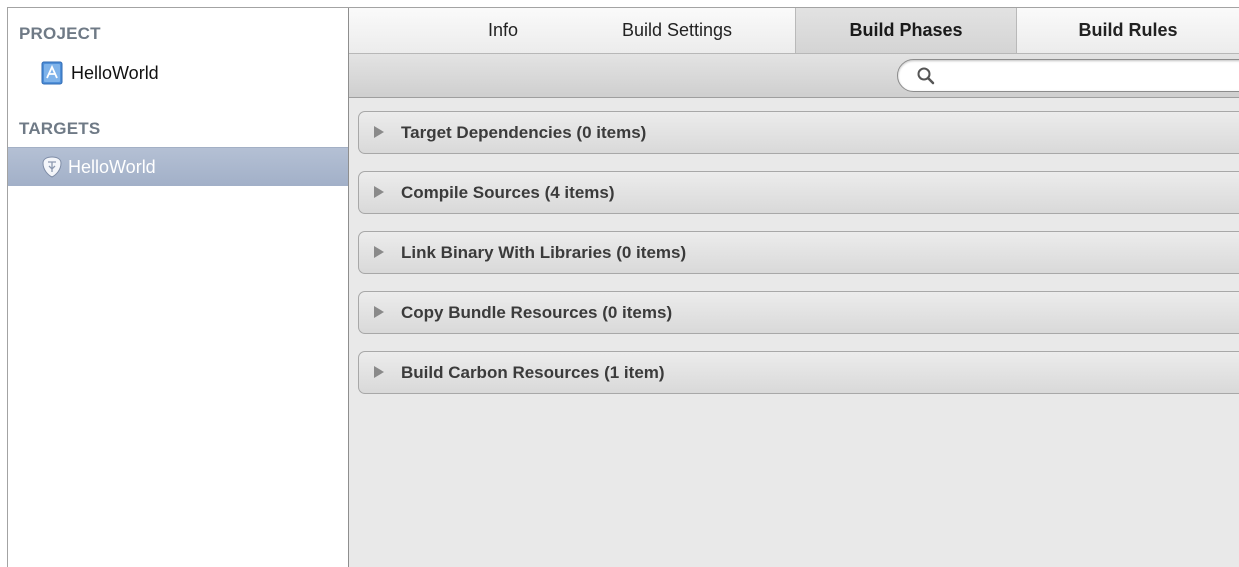 Image resolution: width=1239 pixels, height=567 pixels. Describe the element at coordinates (798, 132) in the screenshot. I see `build-phase-row: Target Dependencies (0 items)` at that location.